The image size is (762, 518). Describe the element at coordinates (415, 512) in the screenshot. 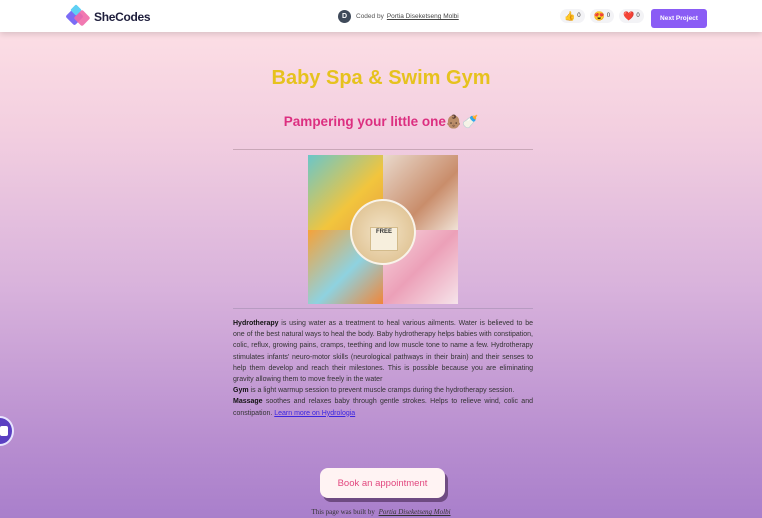

I see `footer-author-link: Portia Diseketseng Molbi` at that location.